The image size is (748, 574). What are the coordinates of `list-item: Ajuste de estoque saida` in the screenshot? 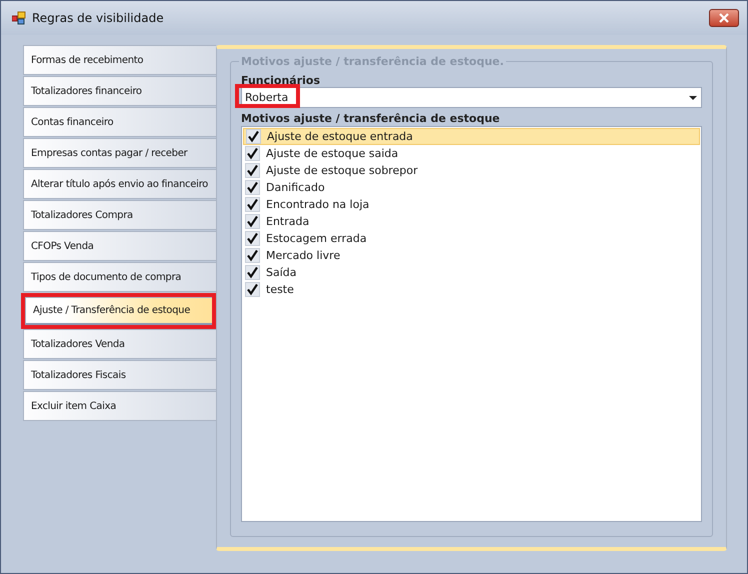 It's located at (471, 153).